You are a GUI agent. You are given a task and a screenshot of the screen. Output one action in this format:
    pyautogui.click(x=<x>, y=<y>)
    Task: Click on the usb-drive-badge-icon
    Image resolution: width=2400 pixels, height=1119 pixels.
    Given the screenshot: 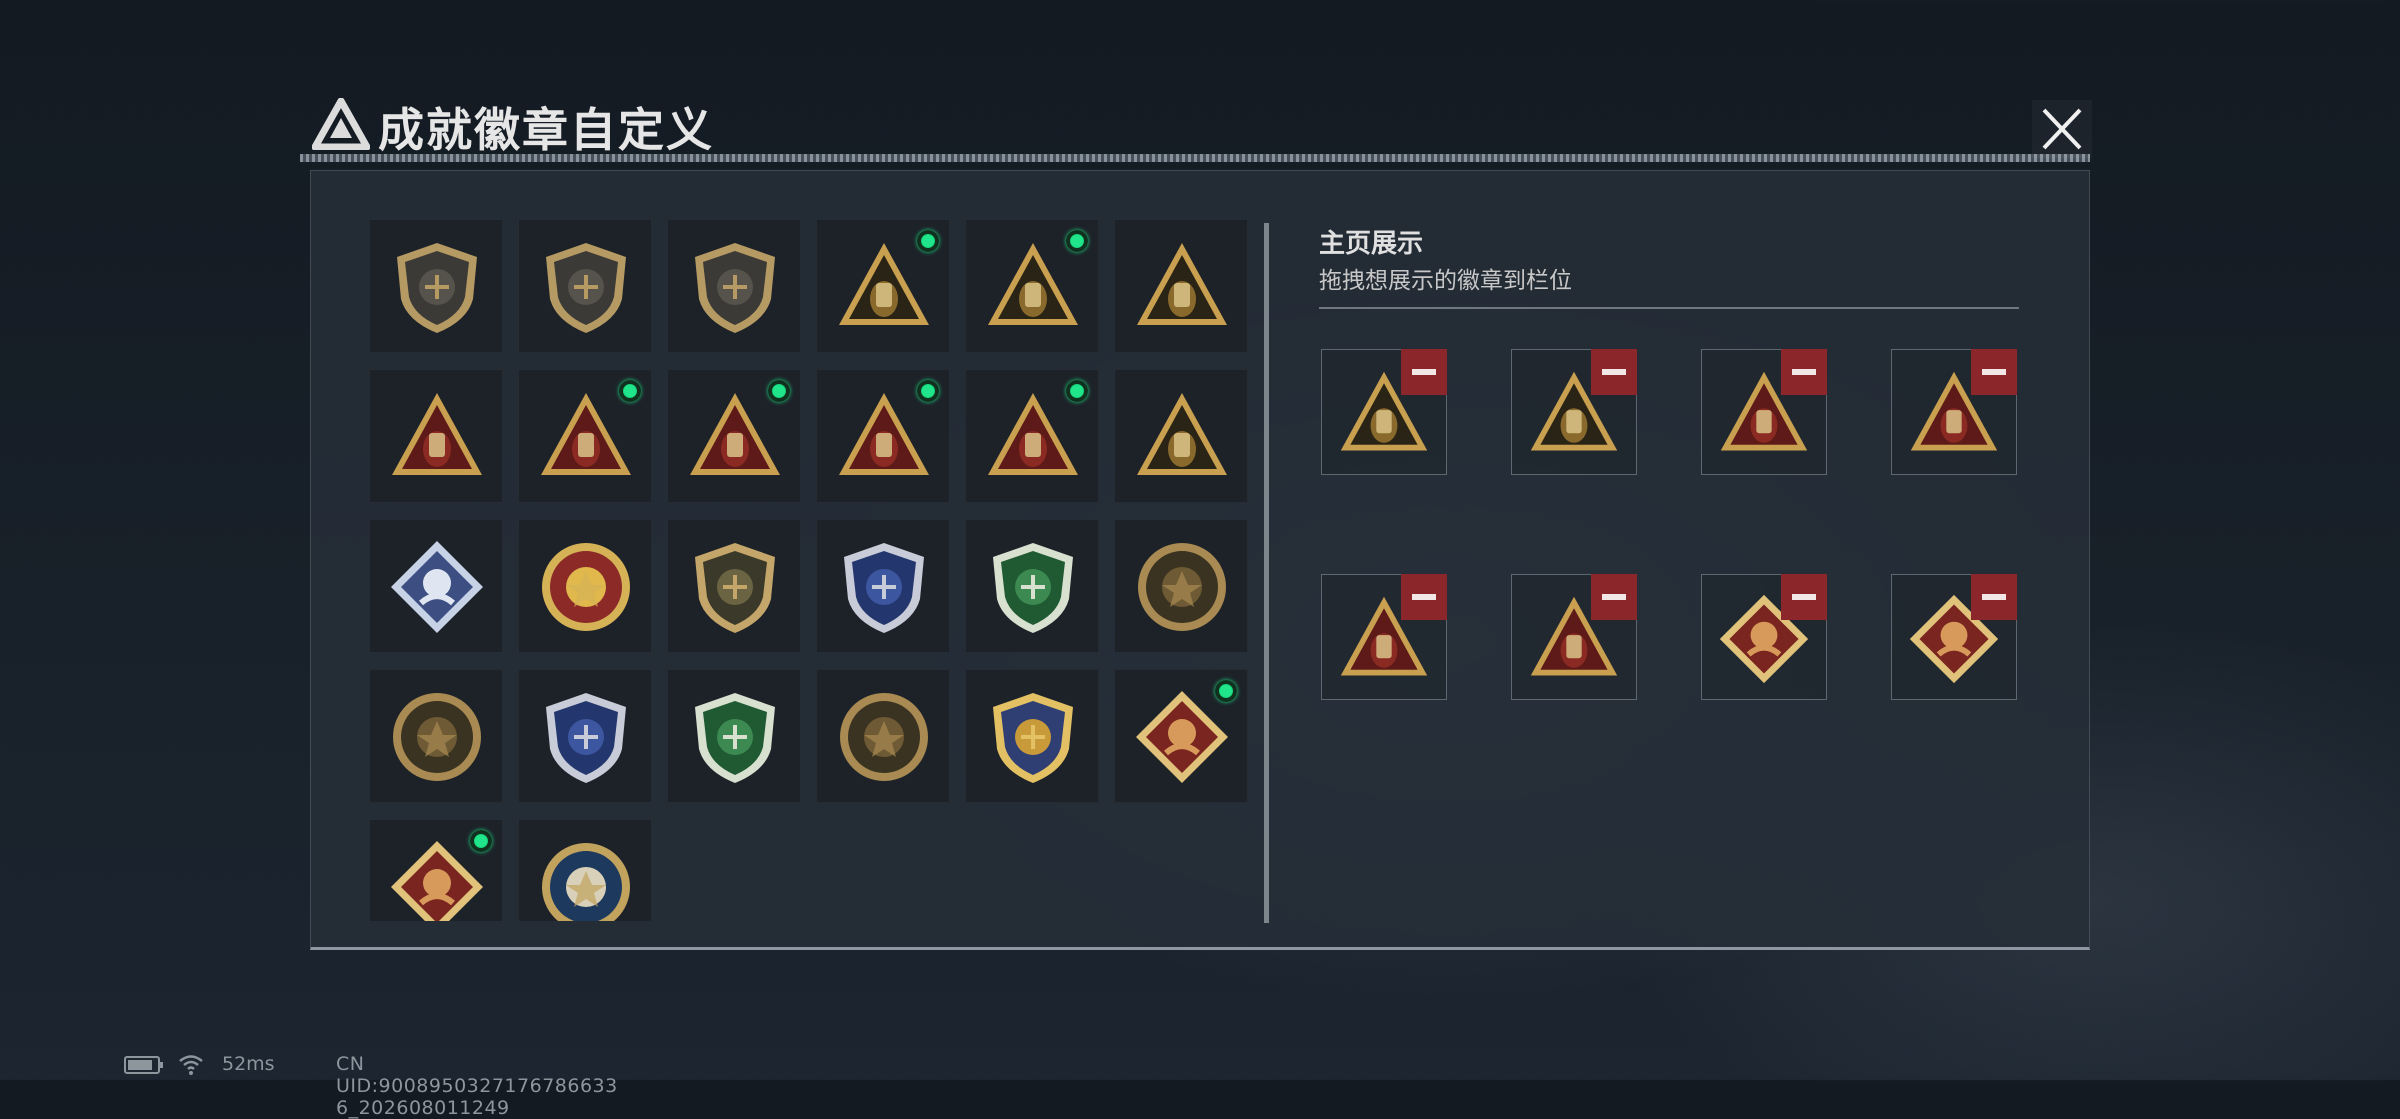 What is the action you would take?
    pyautogui.click(x=586, y=434)
    